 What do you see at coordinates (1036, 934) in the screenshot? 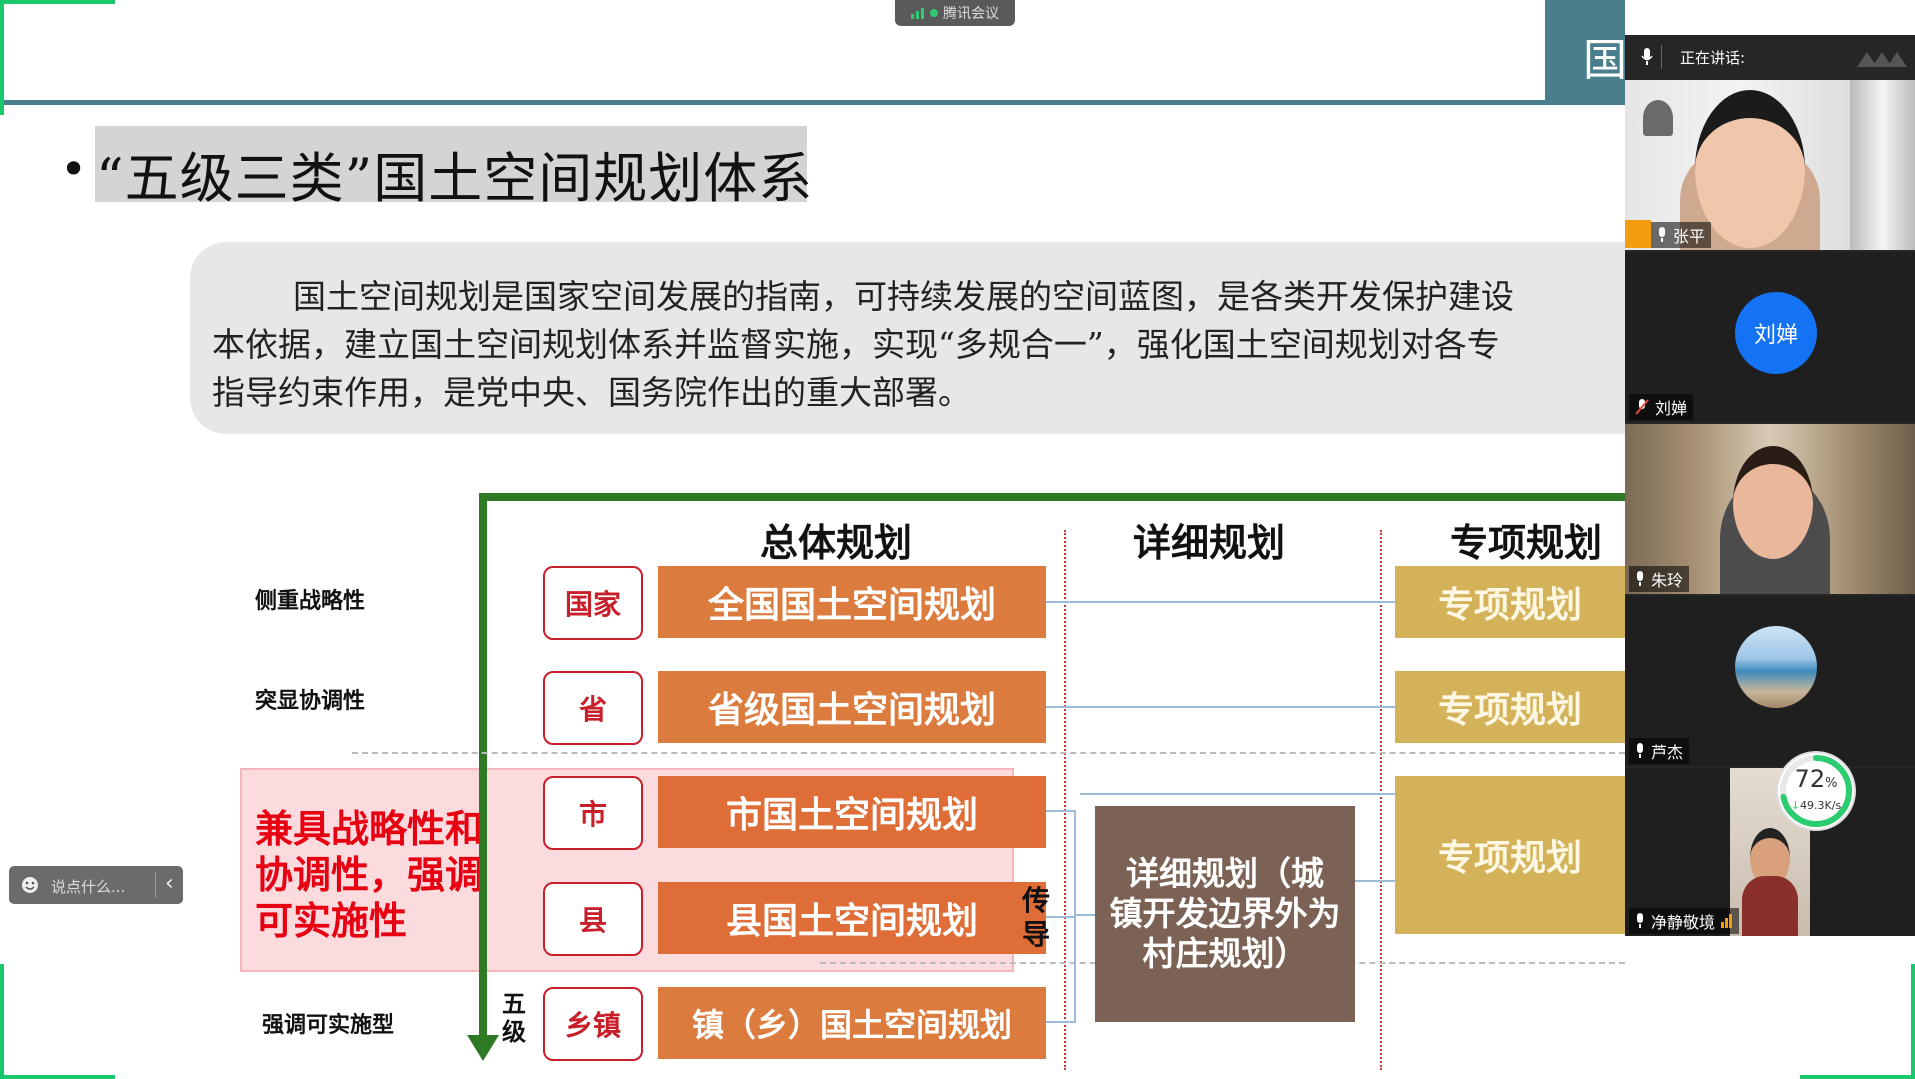
I see `guide-char: 导` at bounding box center [1036, 934].